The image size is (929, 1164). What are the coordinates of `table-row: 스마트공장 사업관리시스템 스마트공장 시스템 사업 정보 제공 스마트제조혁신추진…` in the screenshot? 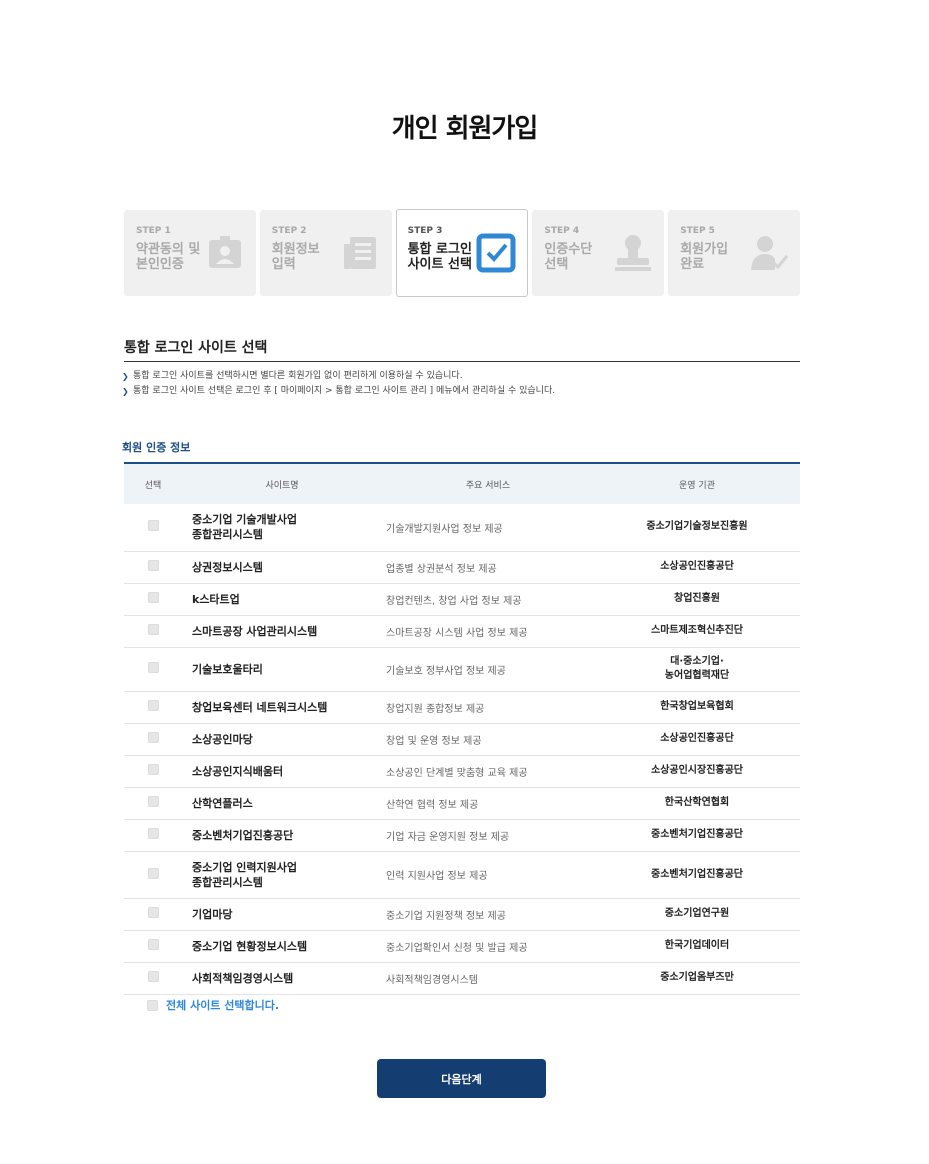 It's located at (462, 631).